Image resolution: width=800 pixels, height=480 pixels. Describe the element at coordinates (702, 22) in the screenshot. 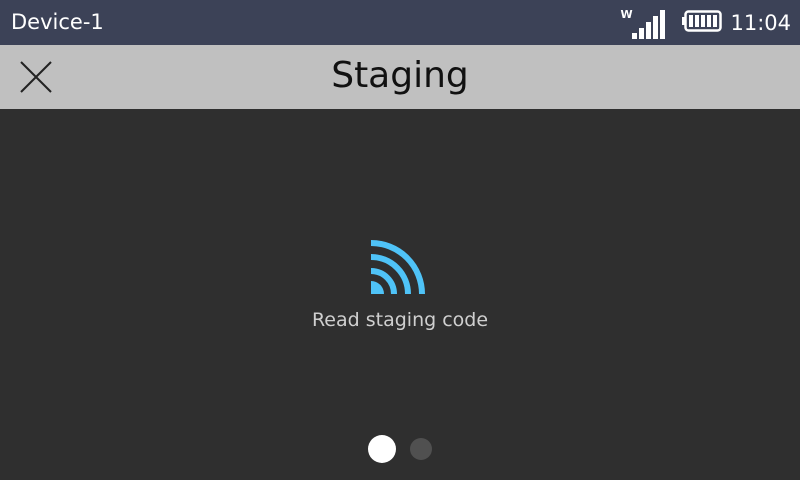

I see `battery-full-icon` at that location.